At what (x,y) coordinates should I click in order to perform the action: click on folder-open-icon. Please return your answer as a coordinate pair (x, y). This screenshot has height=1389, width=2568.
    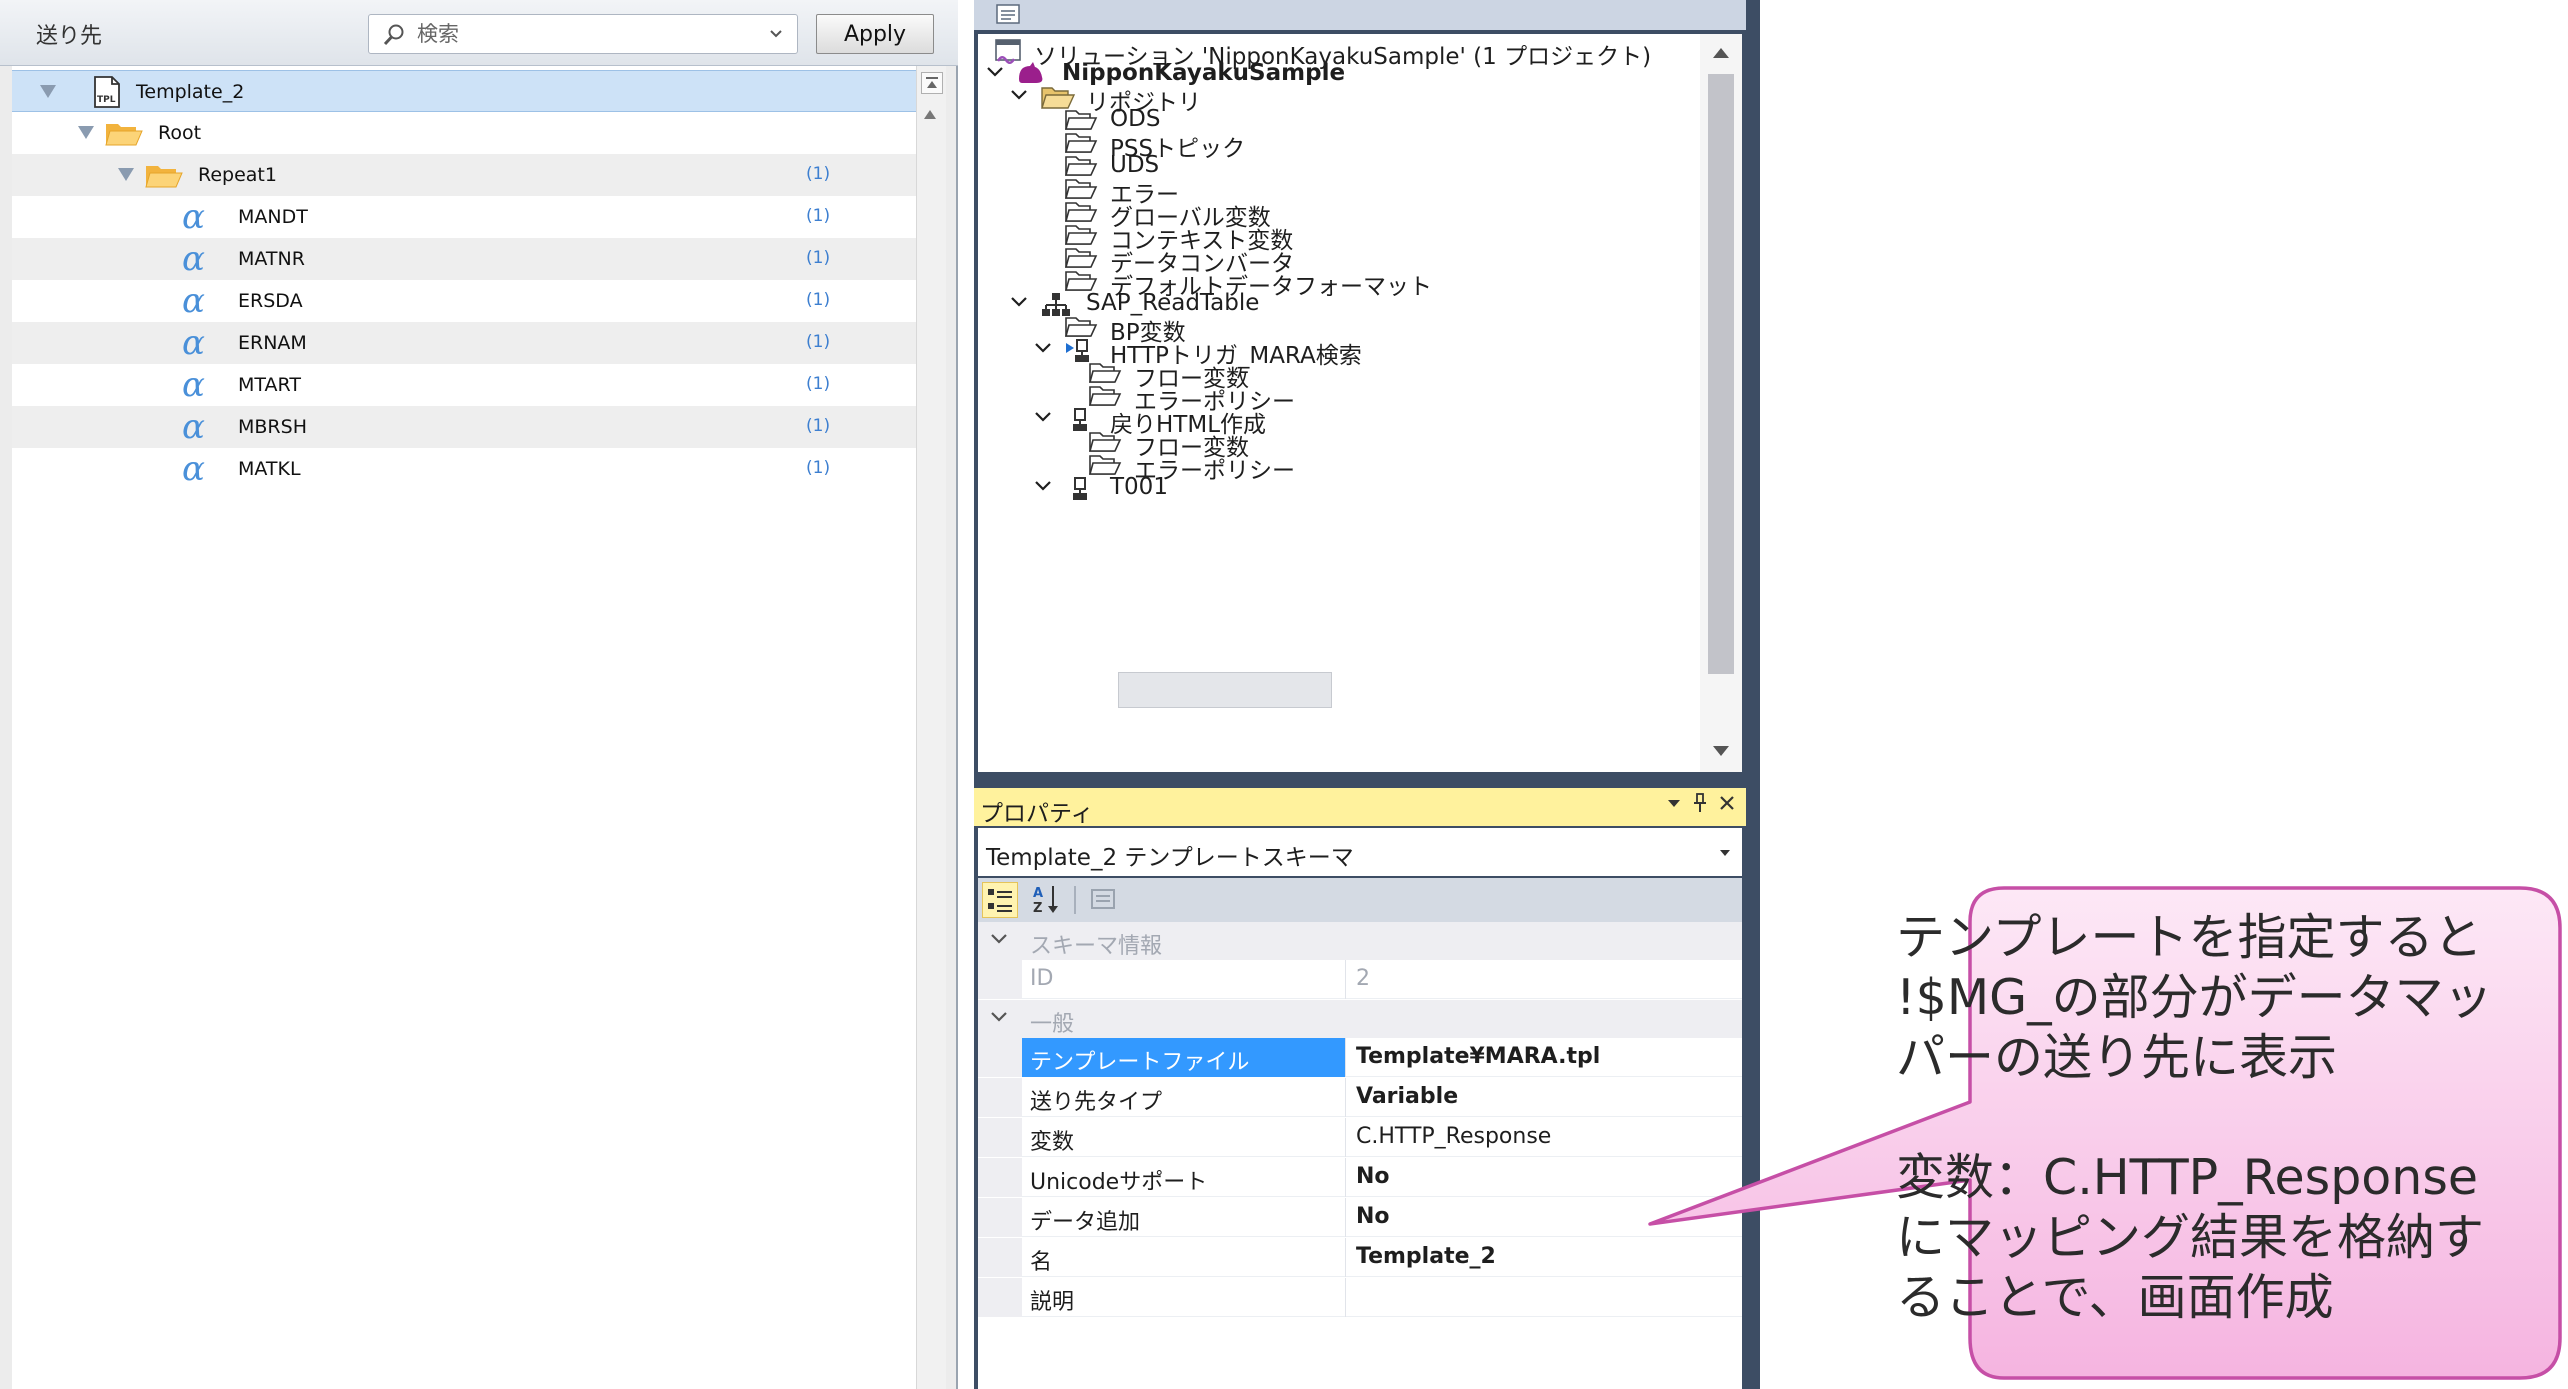
    Looking at the image, I should click on (164, 175).